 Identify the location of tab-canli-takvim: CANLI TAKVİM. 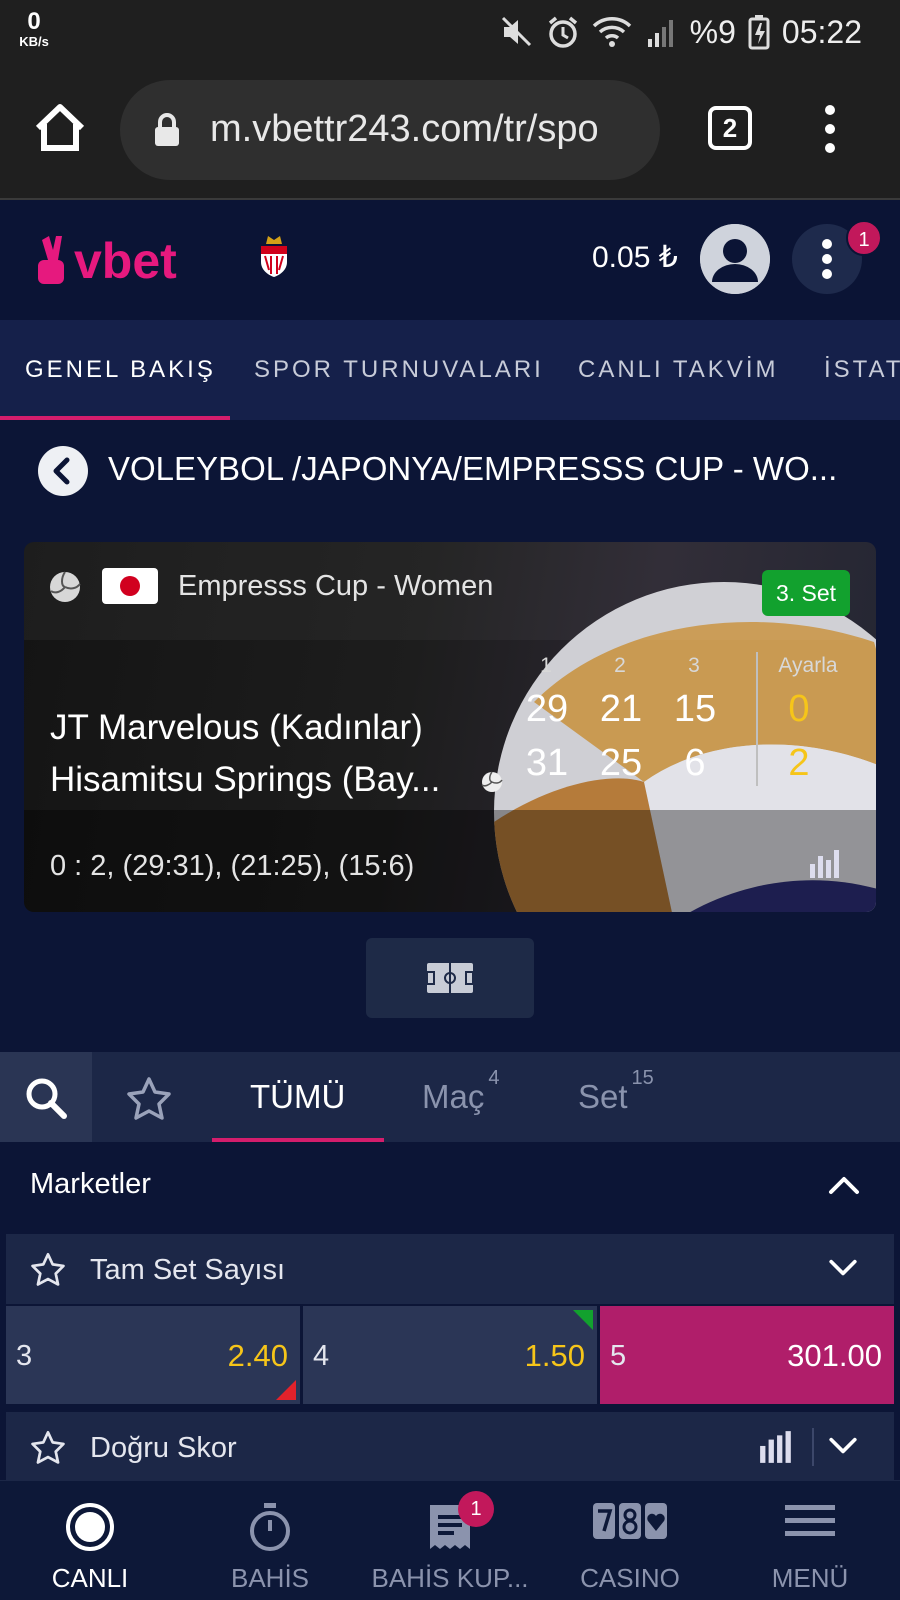
(678, 370).